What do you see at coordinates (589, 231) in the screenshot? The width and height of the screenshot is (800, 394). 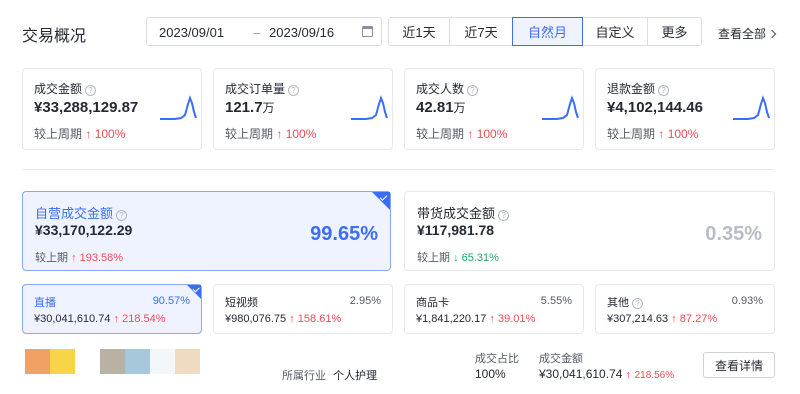 I see `channel-card-affiliate: 带货成交金额? ¥117,981.78 0.35% 较上期 ↓ 65.31%` at bounding box center [589, 231].